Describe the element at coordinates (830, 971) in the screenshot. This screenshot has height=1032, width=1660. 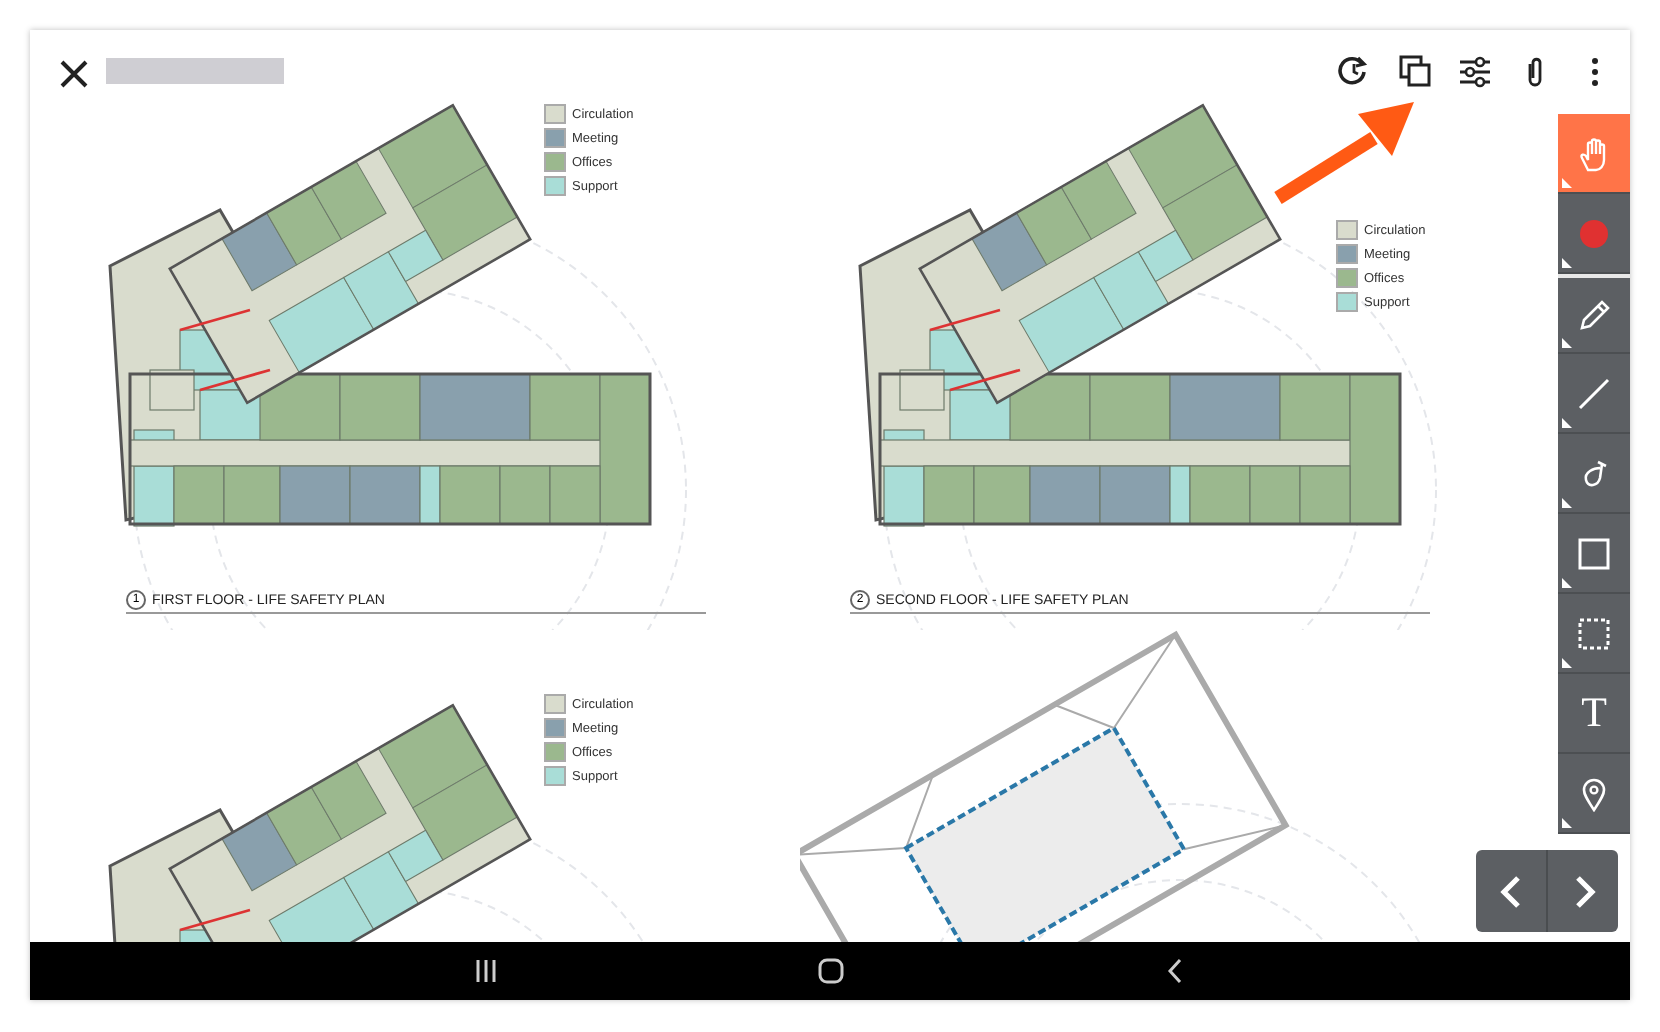
I see `system-nav-button` at that location.